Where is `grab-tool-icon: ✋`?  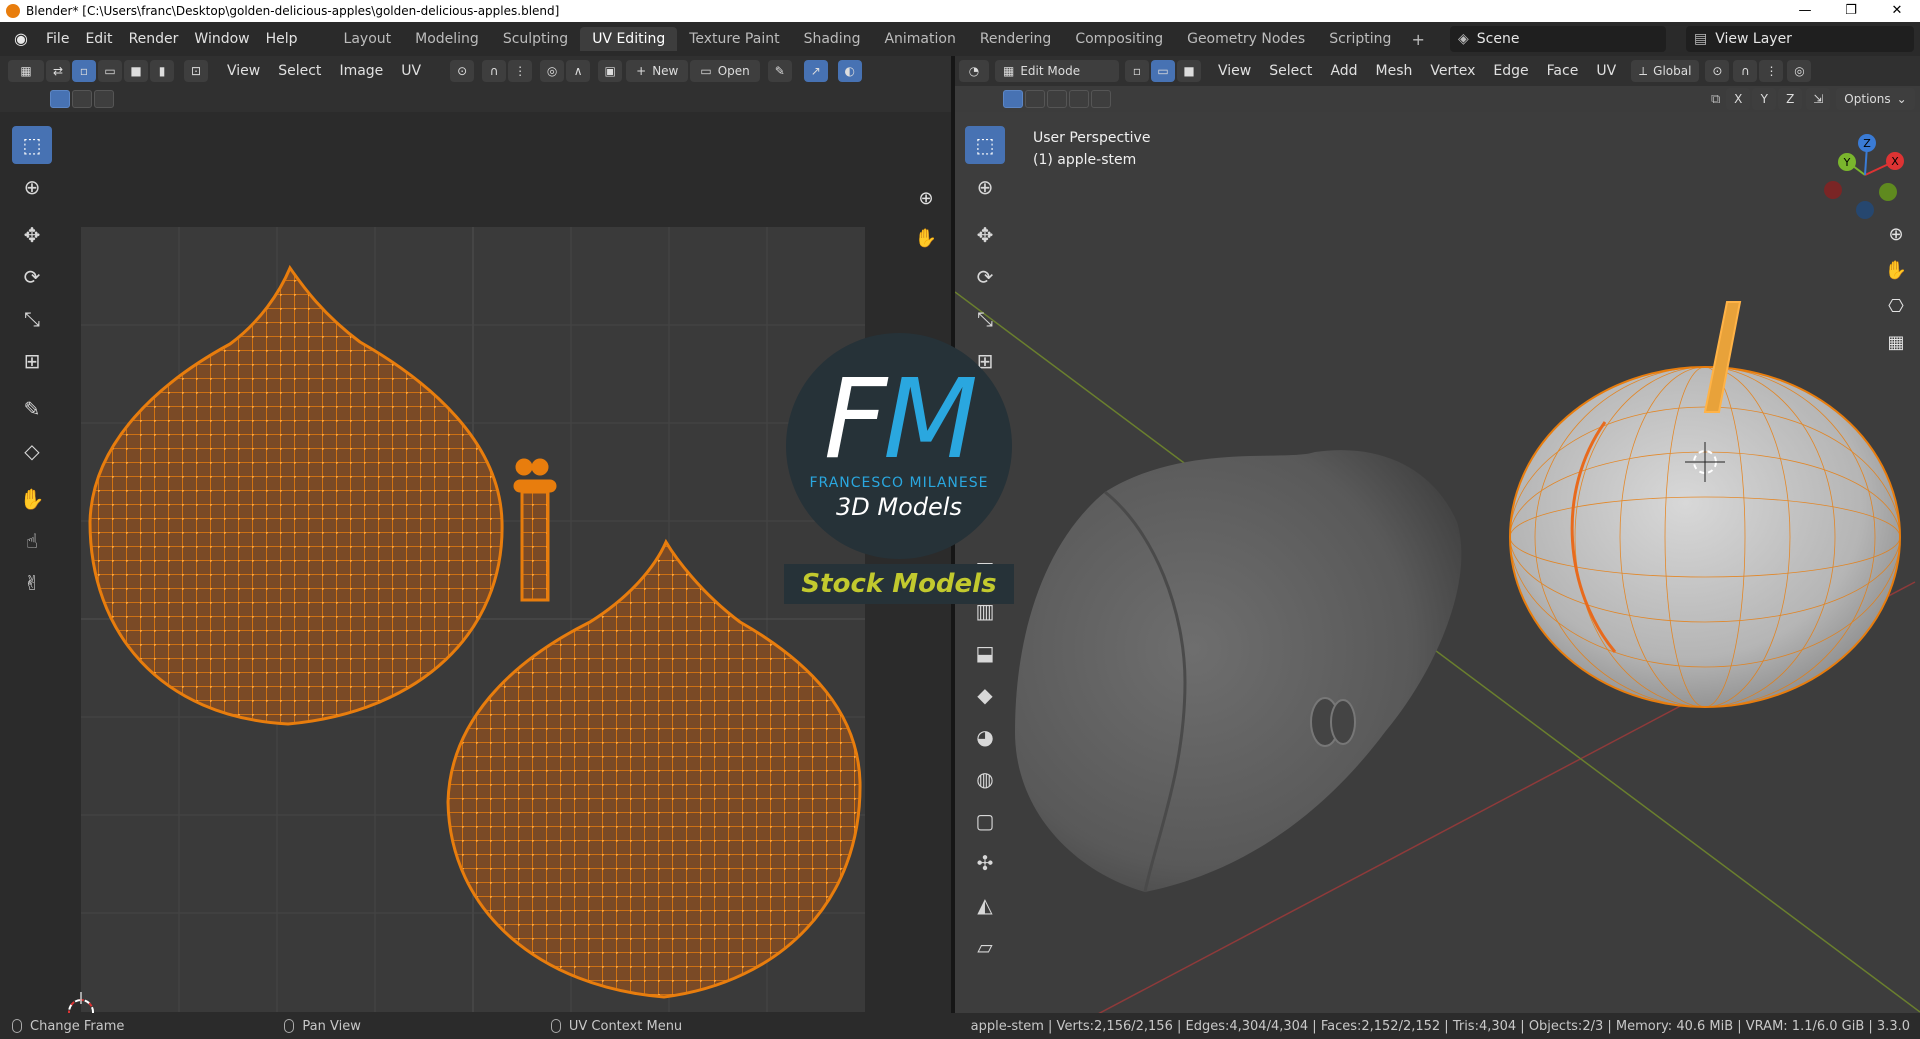
grab-tool-icon: ✋ is located at coordinates (32, 499).